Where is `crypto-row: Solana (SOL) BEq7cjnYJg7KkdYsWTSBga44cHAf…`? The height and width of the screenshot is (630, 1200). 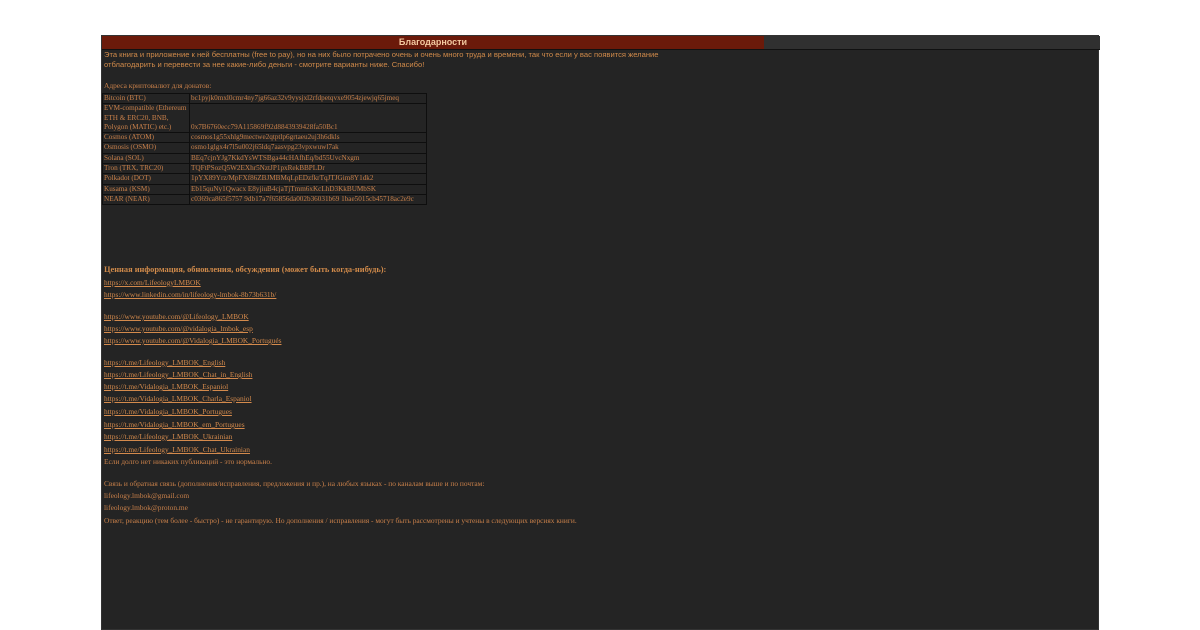
crypto-row: Solana (SOL) BEq7cjnYJg7KkdYsWTSBga44cHAf… is located at coordinates (264, 158).